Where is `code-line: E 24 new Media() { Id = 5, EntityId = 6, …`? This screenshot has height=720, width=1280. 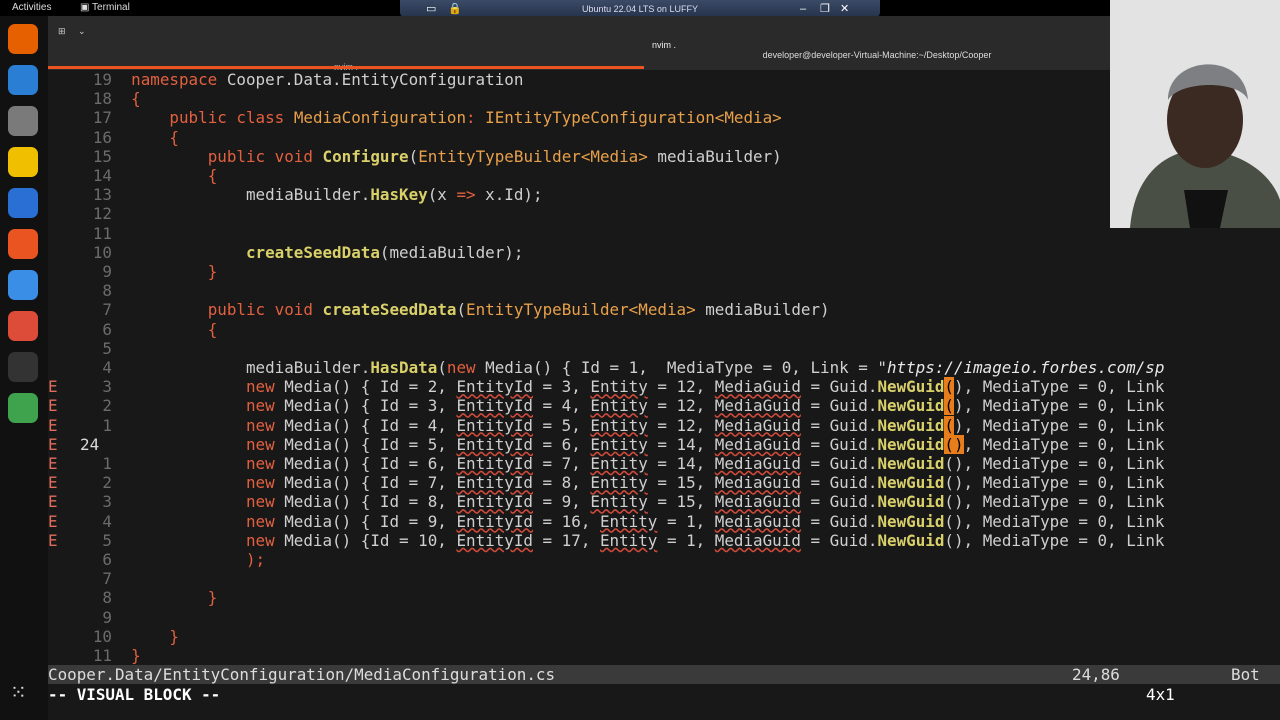
code-line: E 24 new Media() { Id = 5, EntityId = 6, … is located at coordinates (606, 444).